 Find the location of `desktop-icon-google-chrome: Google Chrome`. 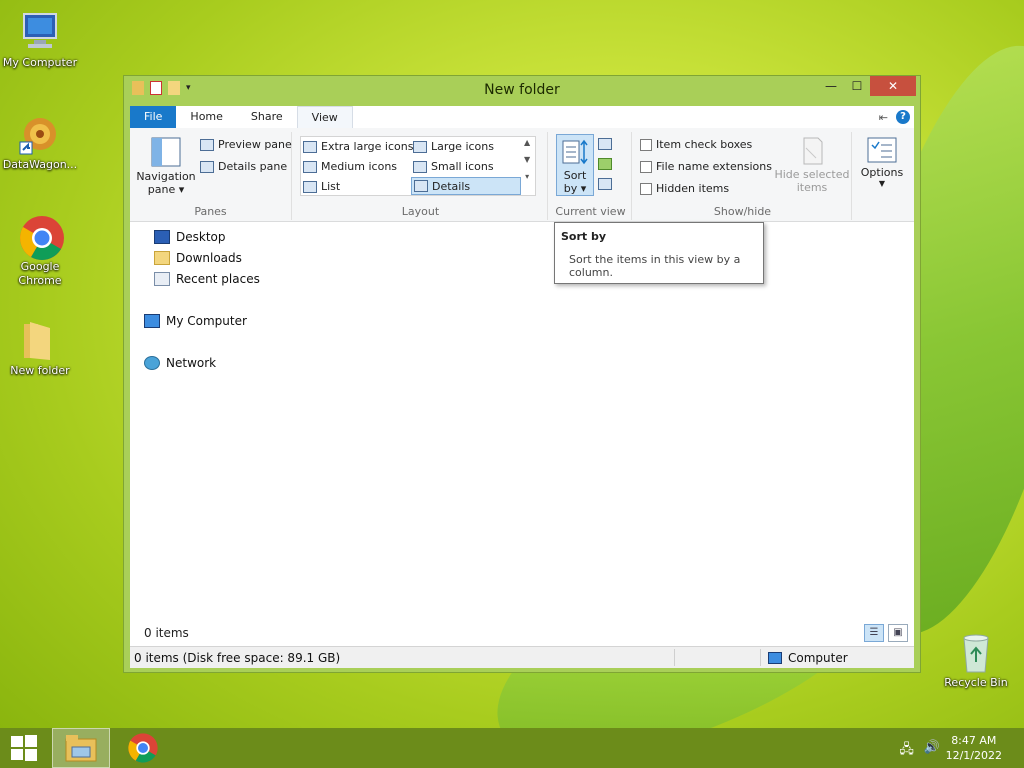

desktop-icon-google-chrome: Google Chrome is located at coordinates (40, 251).